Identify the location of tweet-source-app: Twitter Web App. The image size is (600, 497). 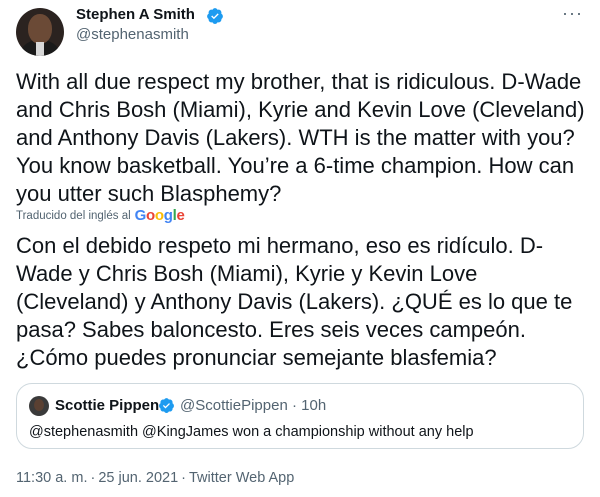
(241, 478).